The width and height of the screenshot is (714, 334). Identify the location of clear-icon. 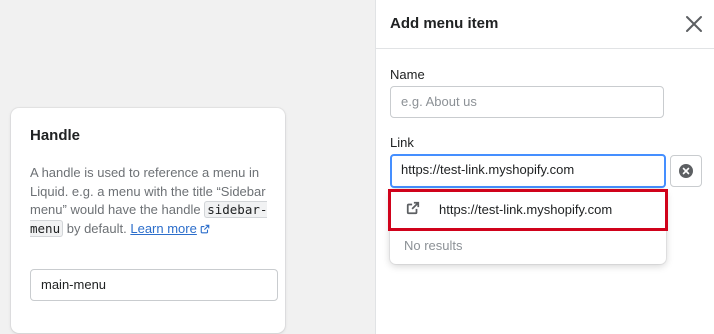
(686, 171).